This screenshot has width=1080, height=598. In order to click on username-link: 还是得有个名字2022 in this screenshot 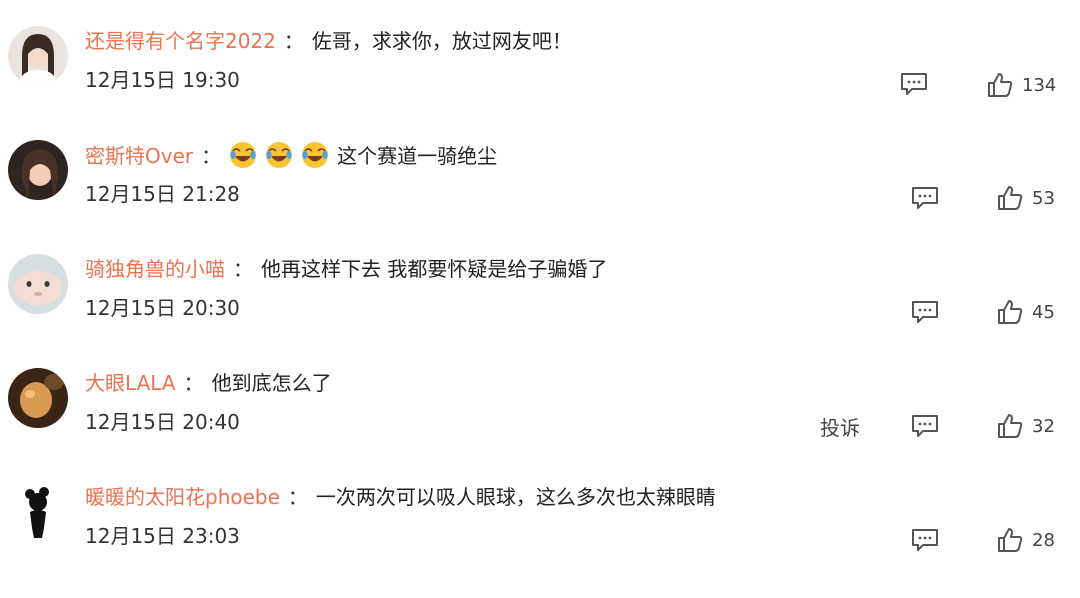, I will do `click(180, 41)`.